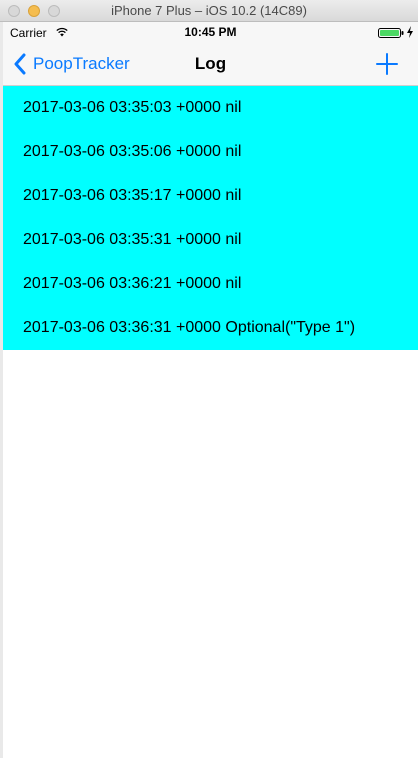 The height and width of the screenshot is (758, 418). I want to click on log-entry-row: 2017-03-06 03:35:17 +0000 nil, so click(210, 196).